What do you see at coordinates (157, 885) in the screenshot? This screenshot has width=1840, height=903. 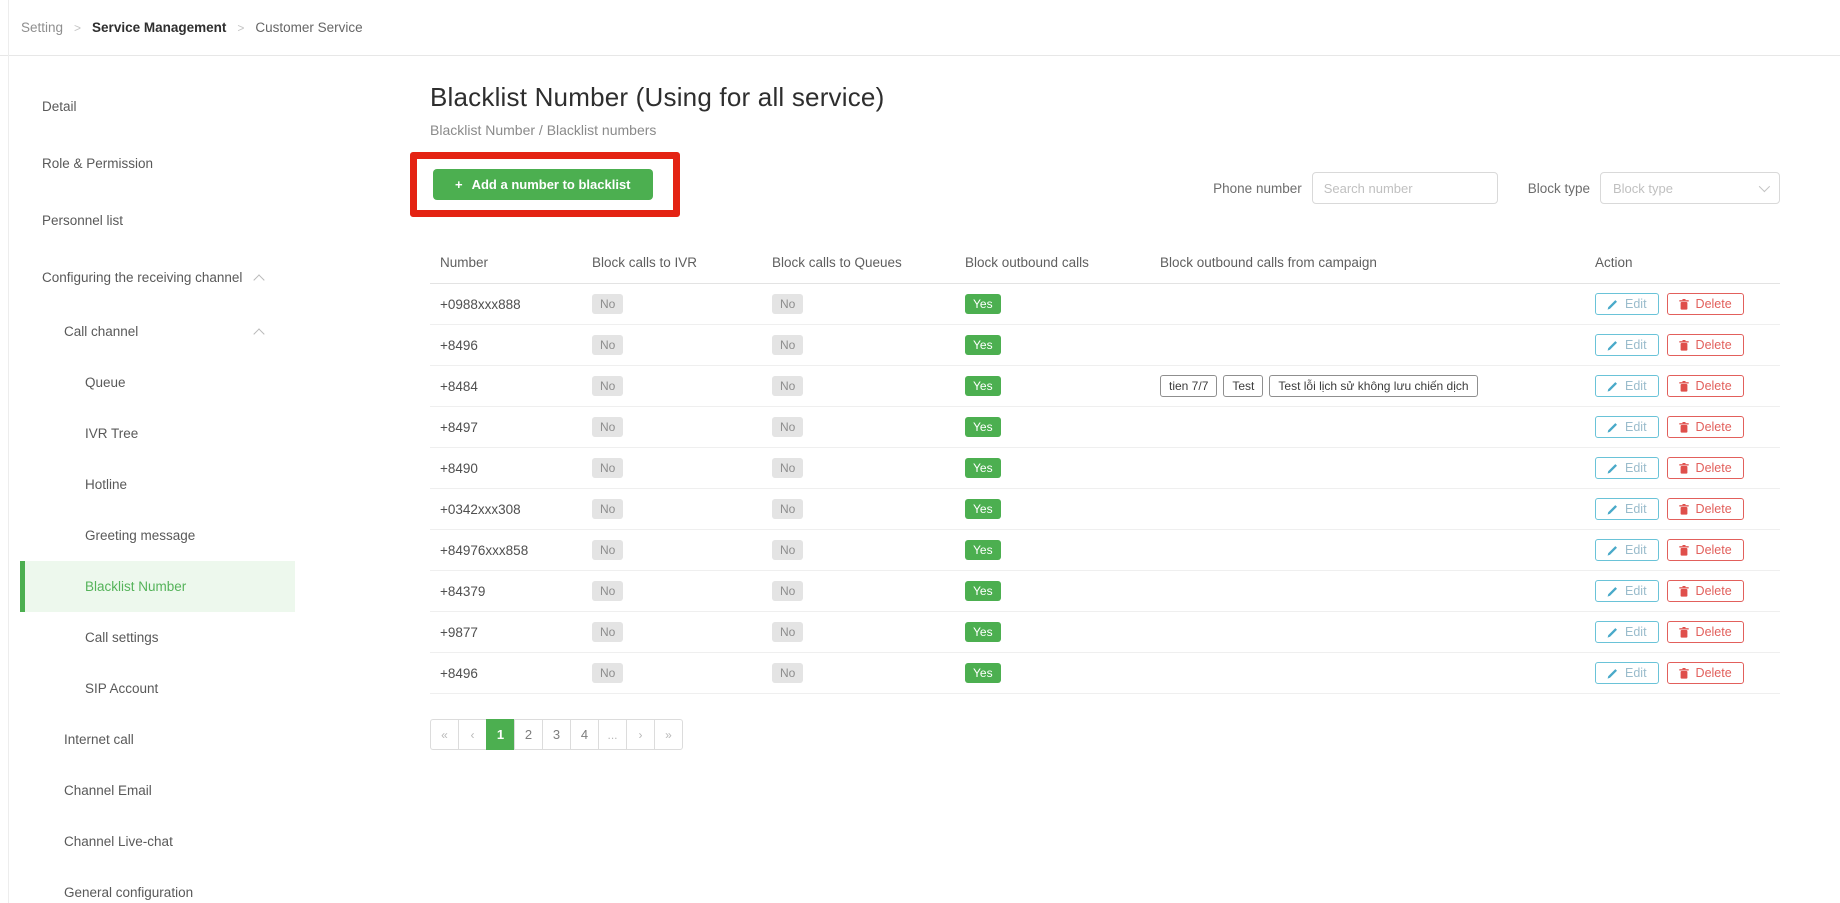 I see `sidebar-item-general-configuration: General configuration` at bounding box center [157, 885].